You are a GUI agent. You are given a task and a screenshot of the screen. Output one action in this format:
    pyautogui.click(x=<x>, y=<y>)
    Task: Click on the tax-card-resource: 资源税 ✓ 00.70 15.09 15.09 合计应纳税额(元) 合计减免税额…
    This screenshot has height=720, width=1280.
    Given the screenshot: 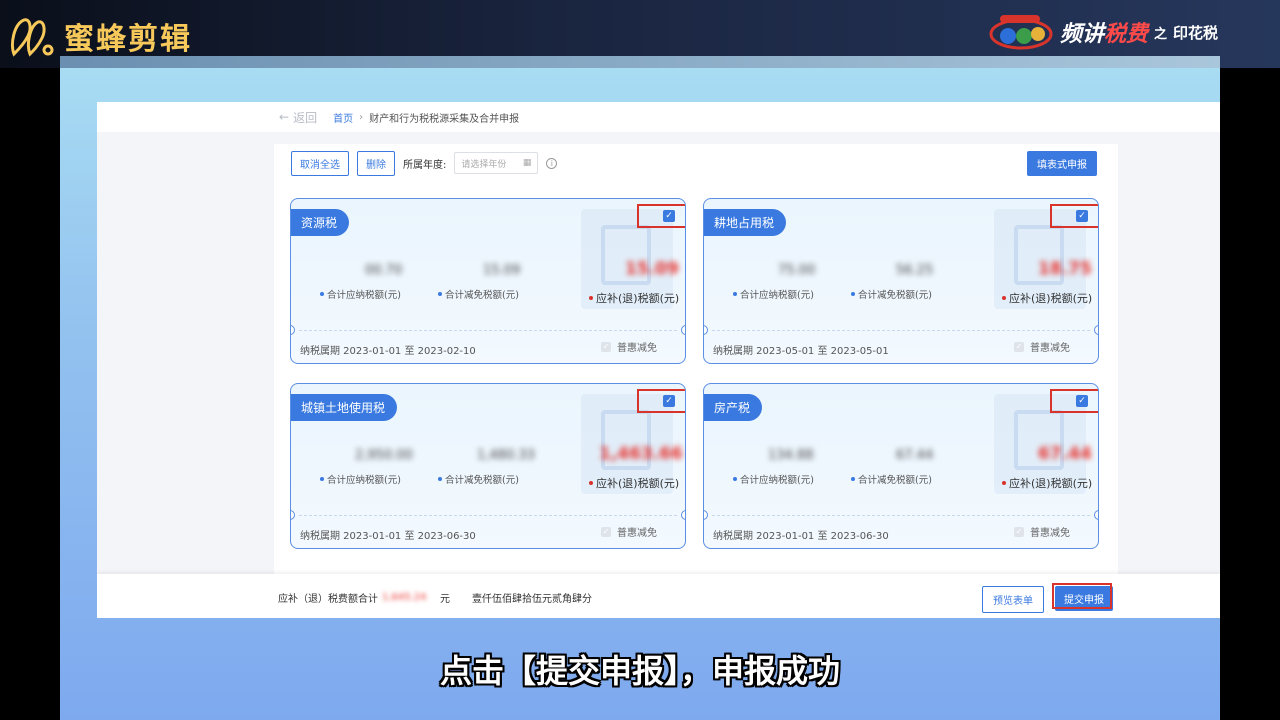 What is the action you would take?
    pyautogui.click(x=488, y=281)
    